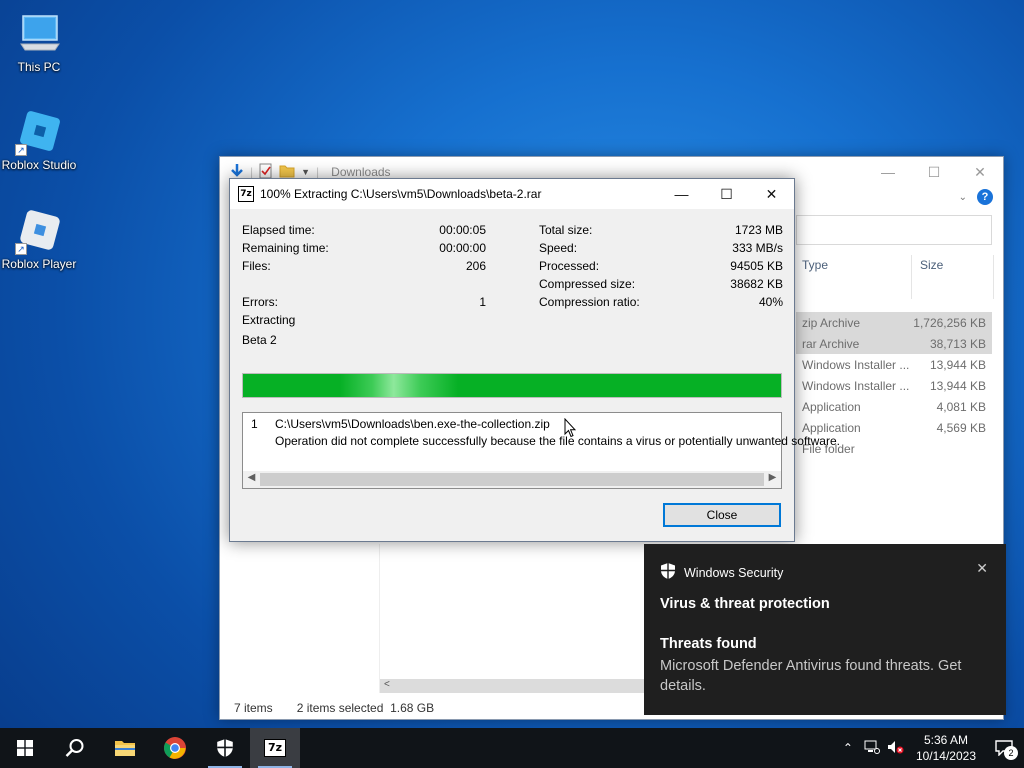 The width and height of the screenshot is (1024, 768). What do you see at coordinates (831, 427) in the screenshot?
I see `file-type: Application` at bounding box center [831, 427].